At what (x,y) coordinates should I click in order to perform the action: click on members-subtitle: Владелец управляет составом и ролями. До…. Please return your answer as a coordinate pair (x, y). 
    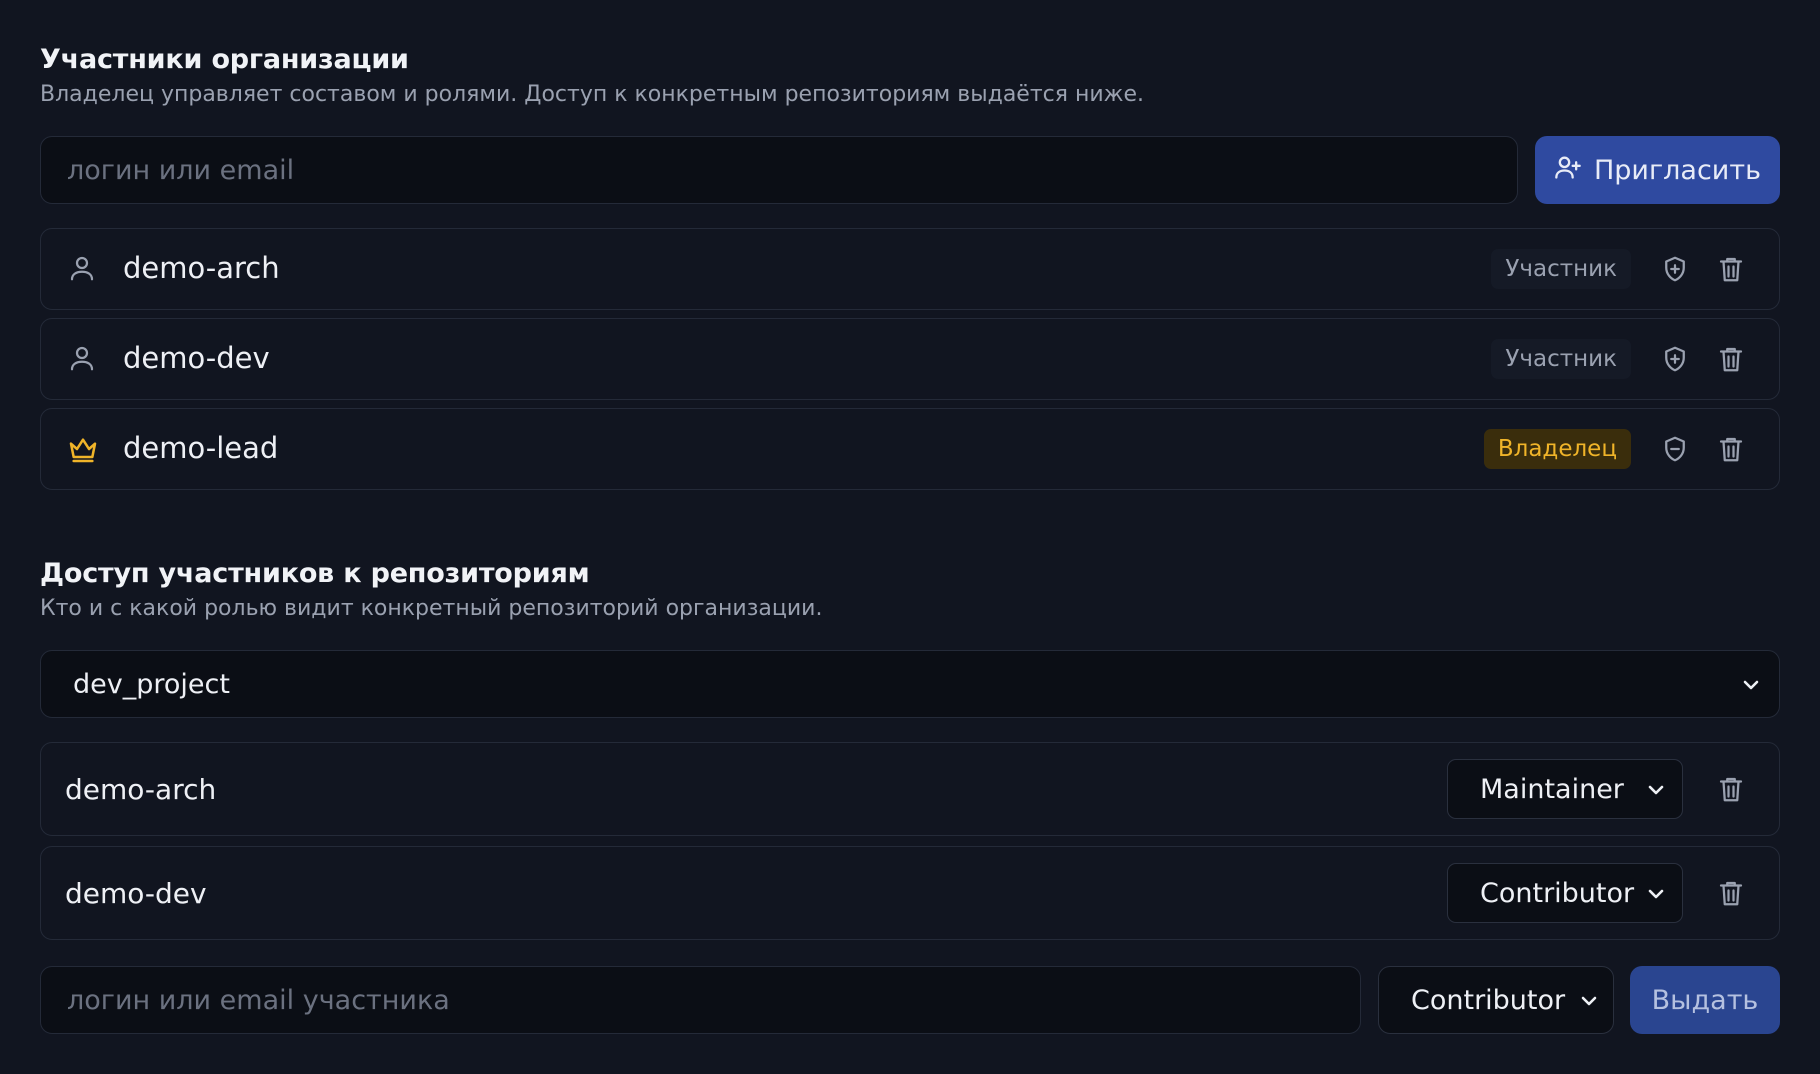
    Looking at the image, I should click on (592, 94).